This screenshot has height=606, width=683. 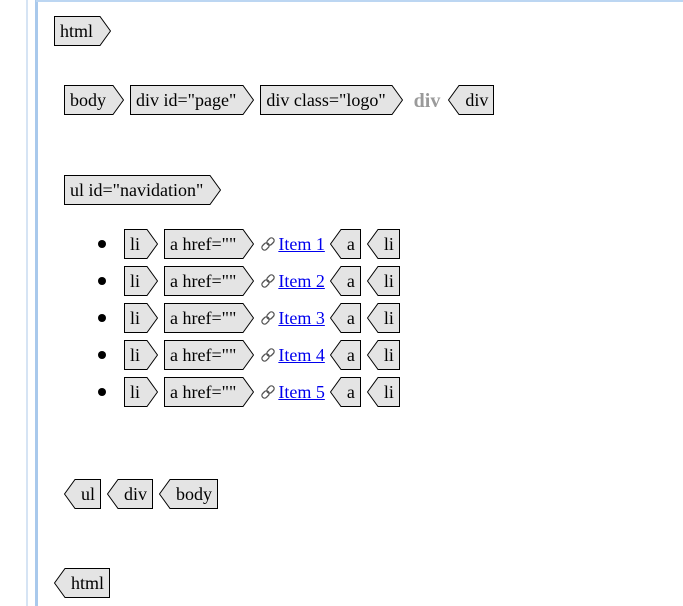 I want to click on nav-item-link: Item 5, so click(x=301, y=392).